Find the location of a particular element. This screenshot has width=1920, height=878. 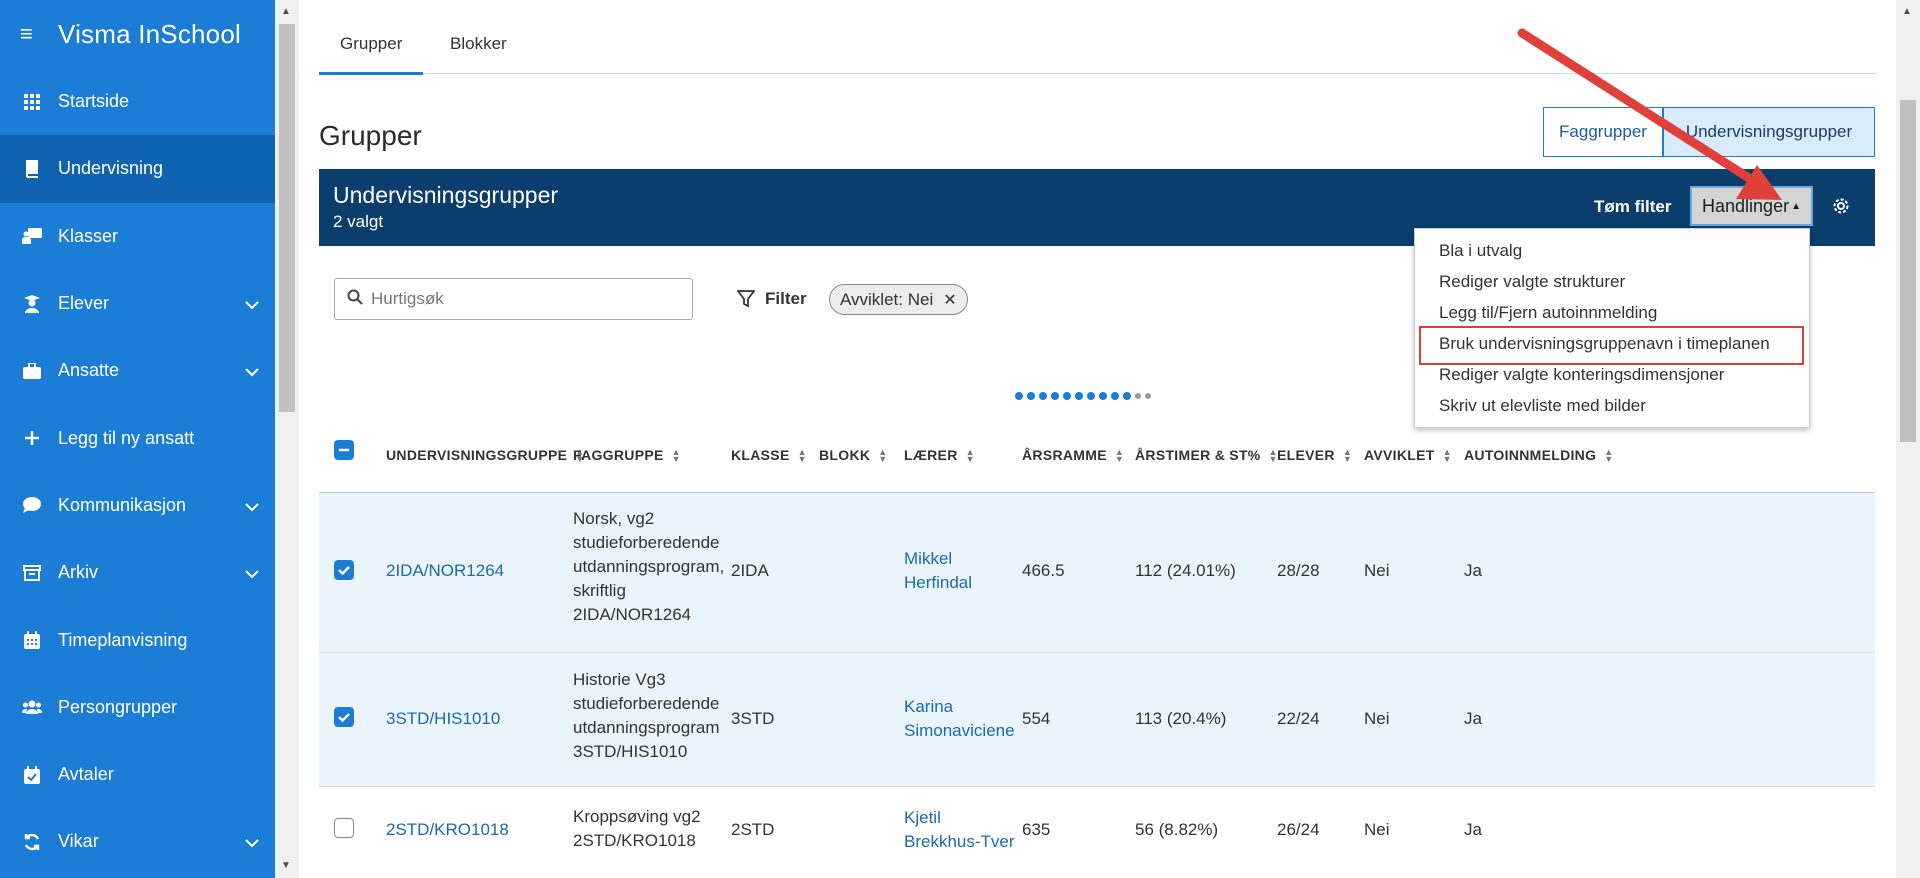

klasse-cell: 3STD is located at coordinates (753, 718).